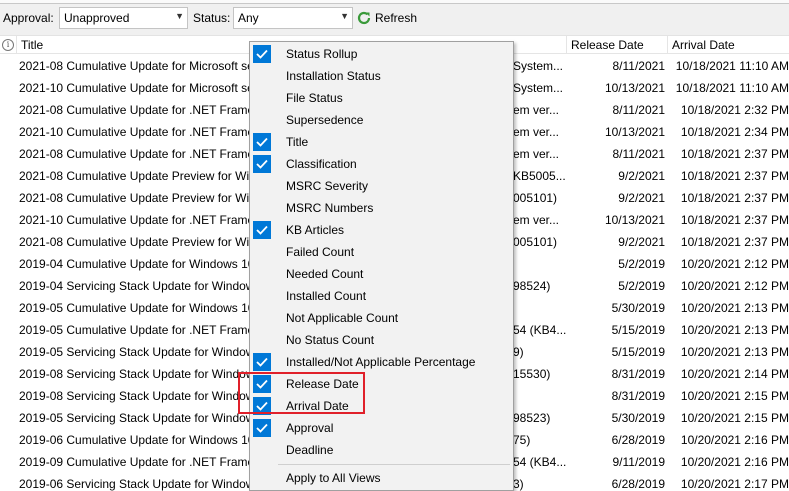 This screenshot has width=789, height=491. What do you see at coordinates (322, 54) in the screenshot?
I see `menu-item-label: Status Rollup` at bounding box center [322, 54].